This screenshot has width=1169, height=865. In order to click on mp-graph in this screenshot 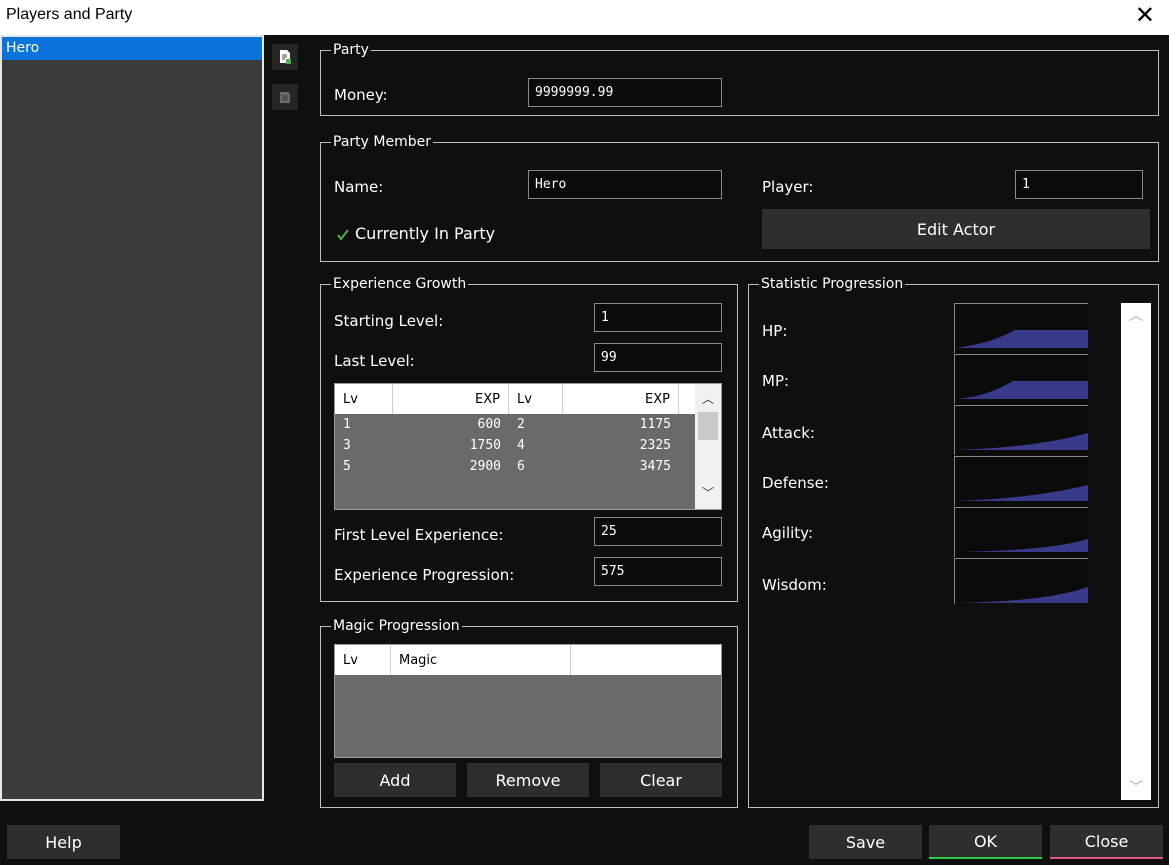, I will do `click(1021, 379)`.